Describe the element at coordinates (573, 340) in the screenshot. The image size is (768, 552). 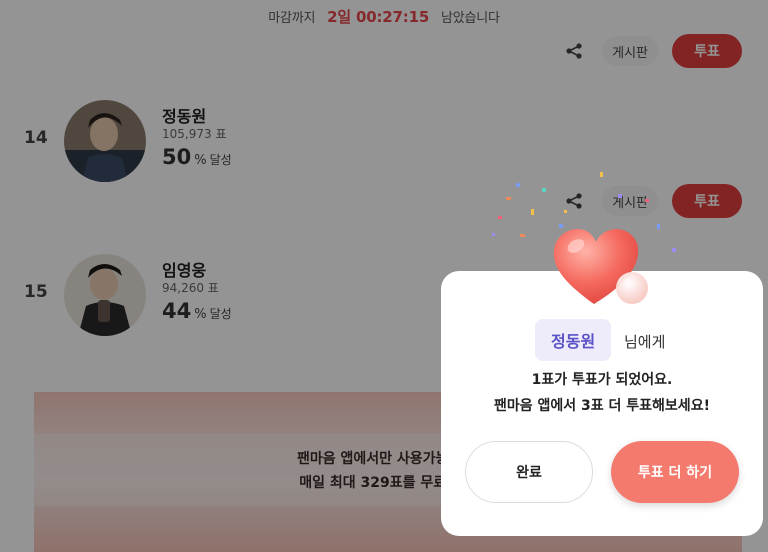
I see `target-candidate-chip: 정동원` at that location.